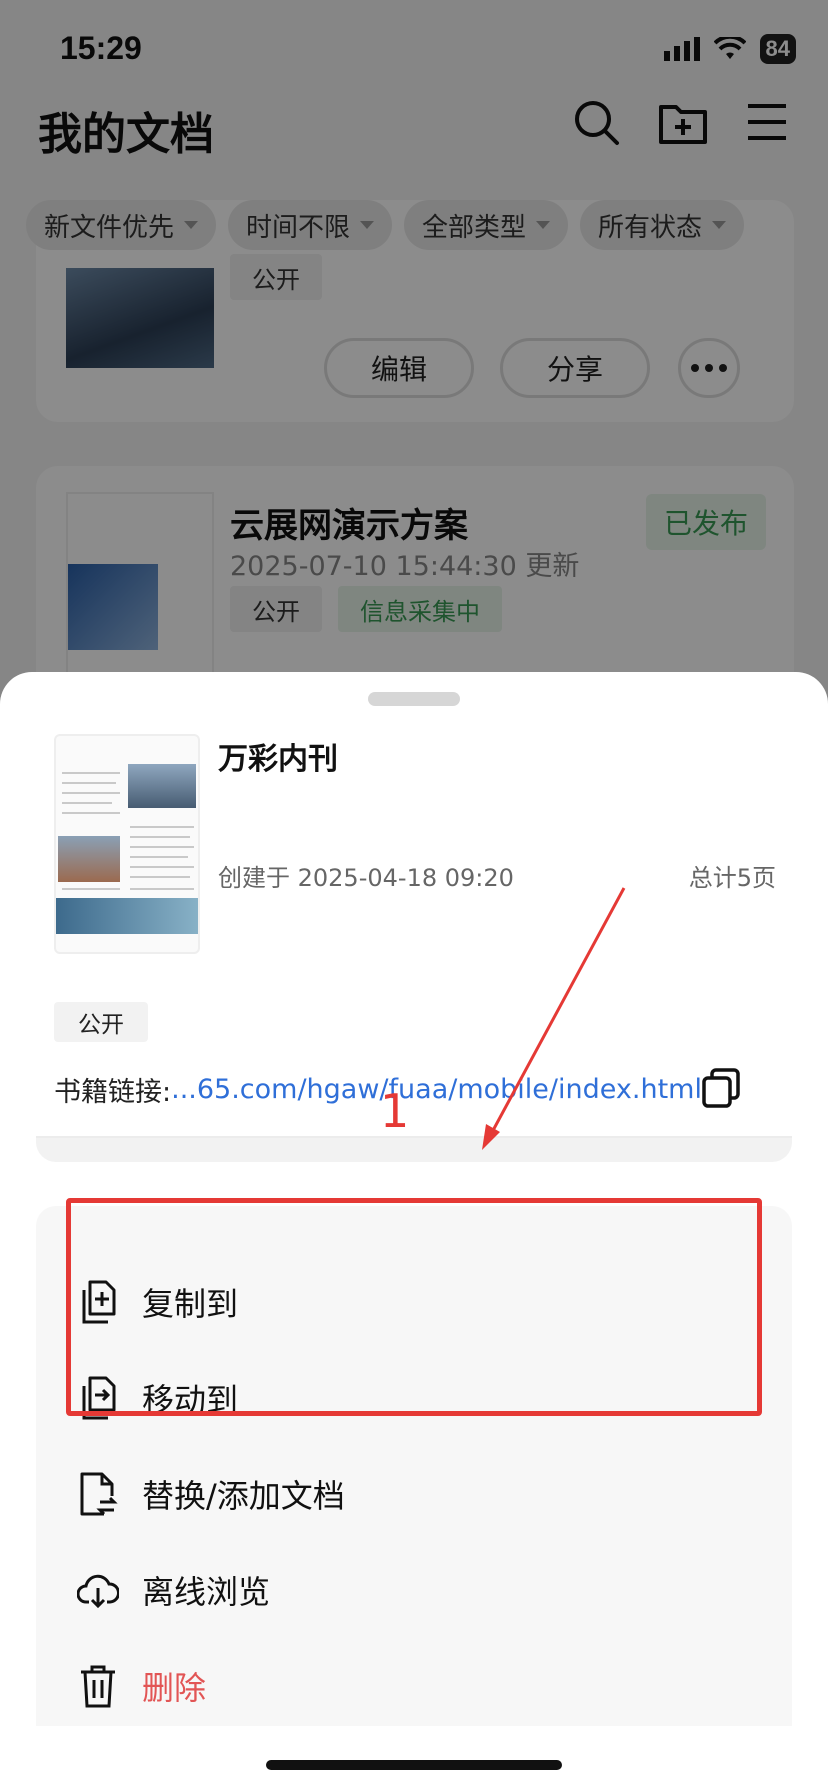  Describe the element at coordinates (554, 1018) in the screenshot. I see `annotation-arrow` at that location.